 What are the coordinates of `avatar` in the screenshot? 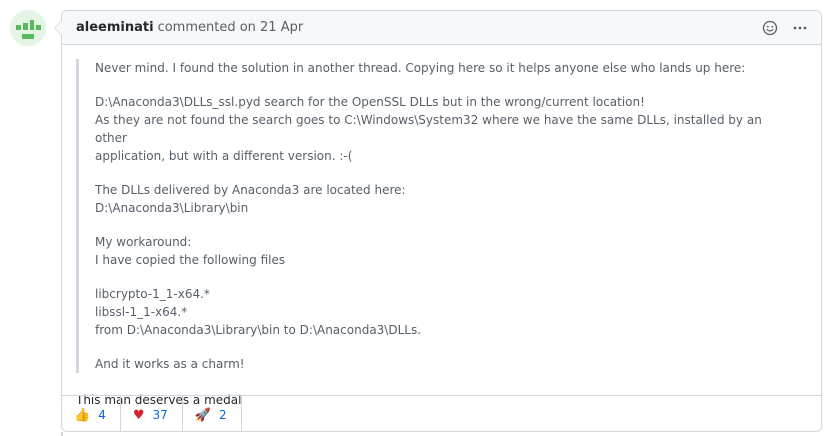 It's located at (28, 28).